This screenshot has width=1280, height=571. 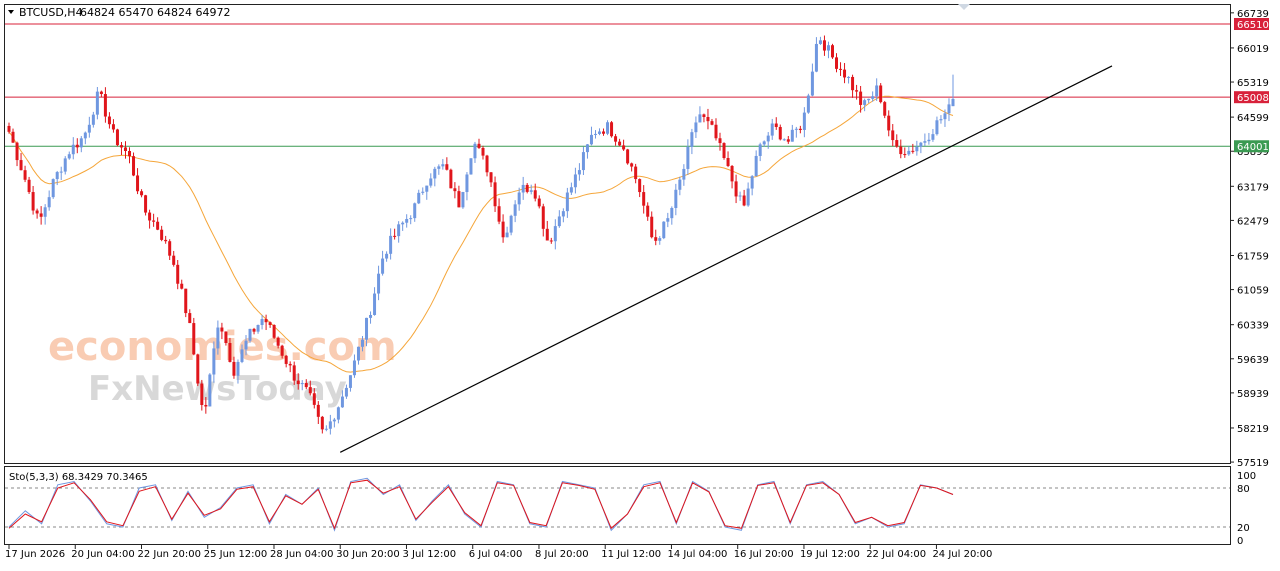 What do you see at coordinates (896, 554) in the screenshot?
I see `x-tick-label: 22 Jul 04:00` at bounding box center [896, 554].